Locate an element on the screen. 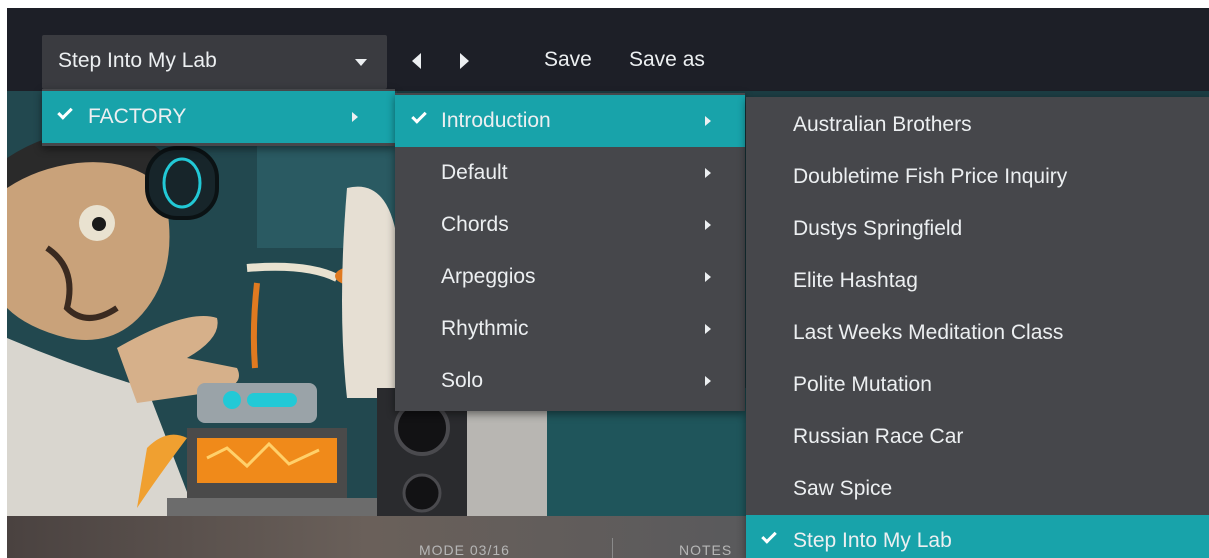 The width and height of the screenshot is (1209, 558). preset-item: Australian Brothers is located at coordinates (977, 125).